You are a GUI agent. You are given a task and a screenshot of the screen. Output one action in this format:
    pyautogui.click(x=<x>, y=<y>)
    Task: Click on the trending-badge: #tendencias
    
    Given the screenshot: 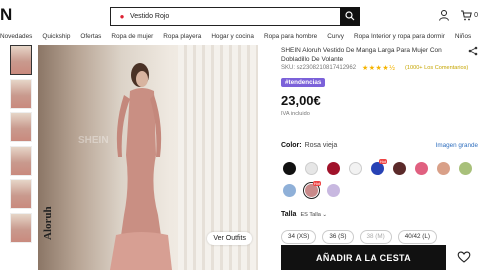 What is the action you would take?
    pyautogui.click(x=303, y=82)
    